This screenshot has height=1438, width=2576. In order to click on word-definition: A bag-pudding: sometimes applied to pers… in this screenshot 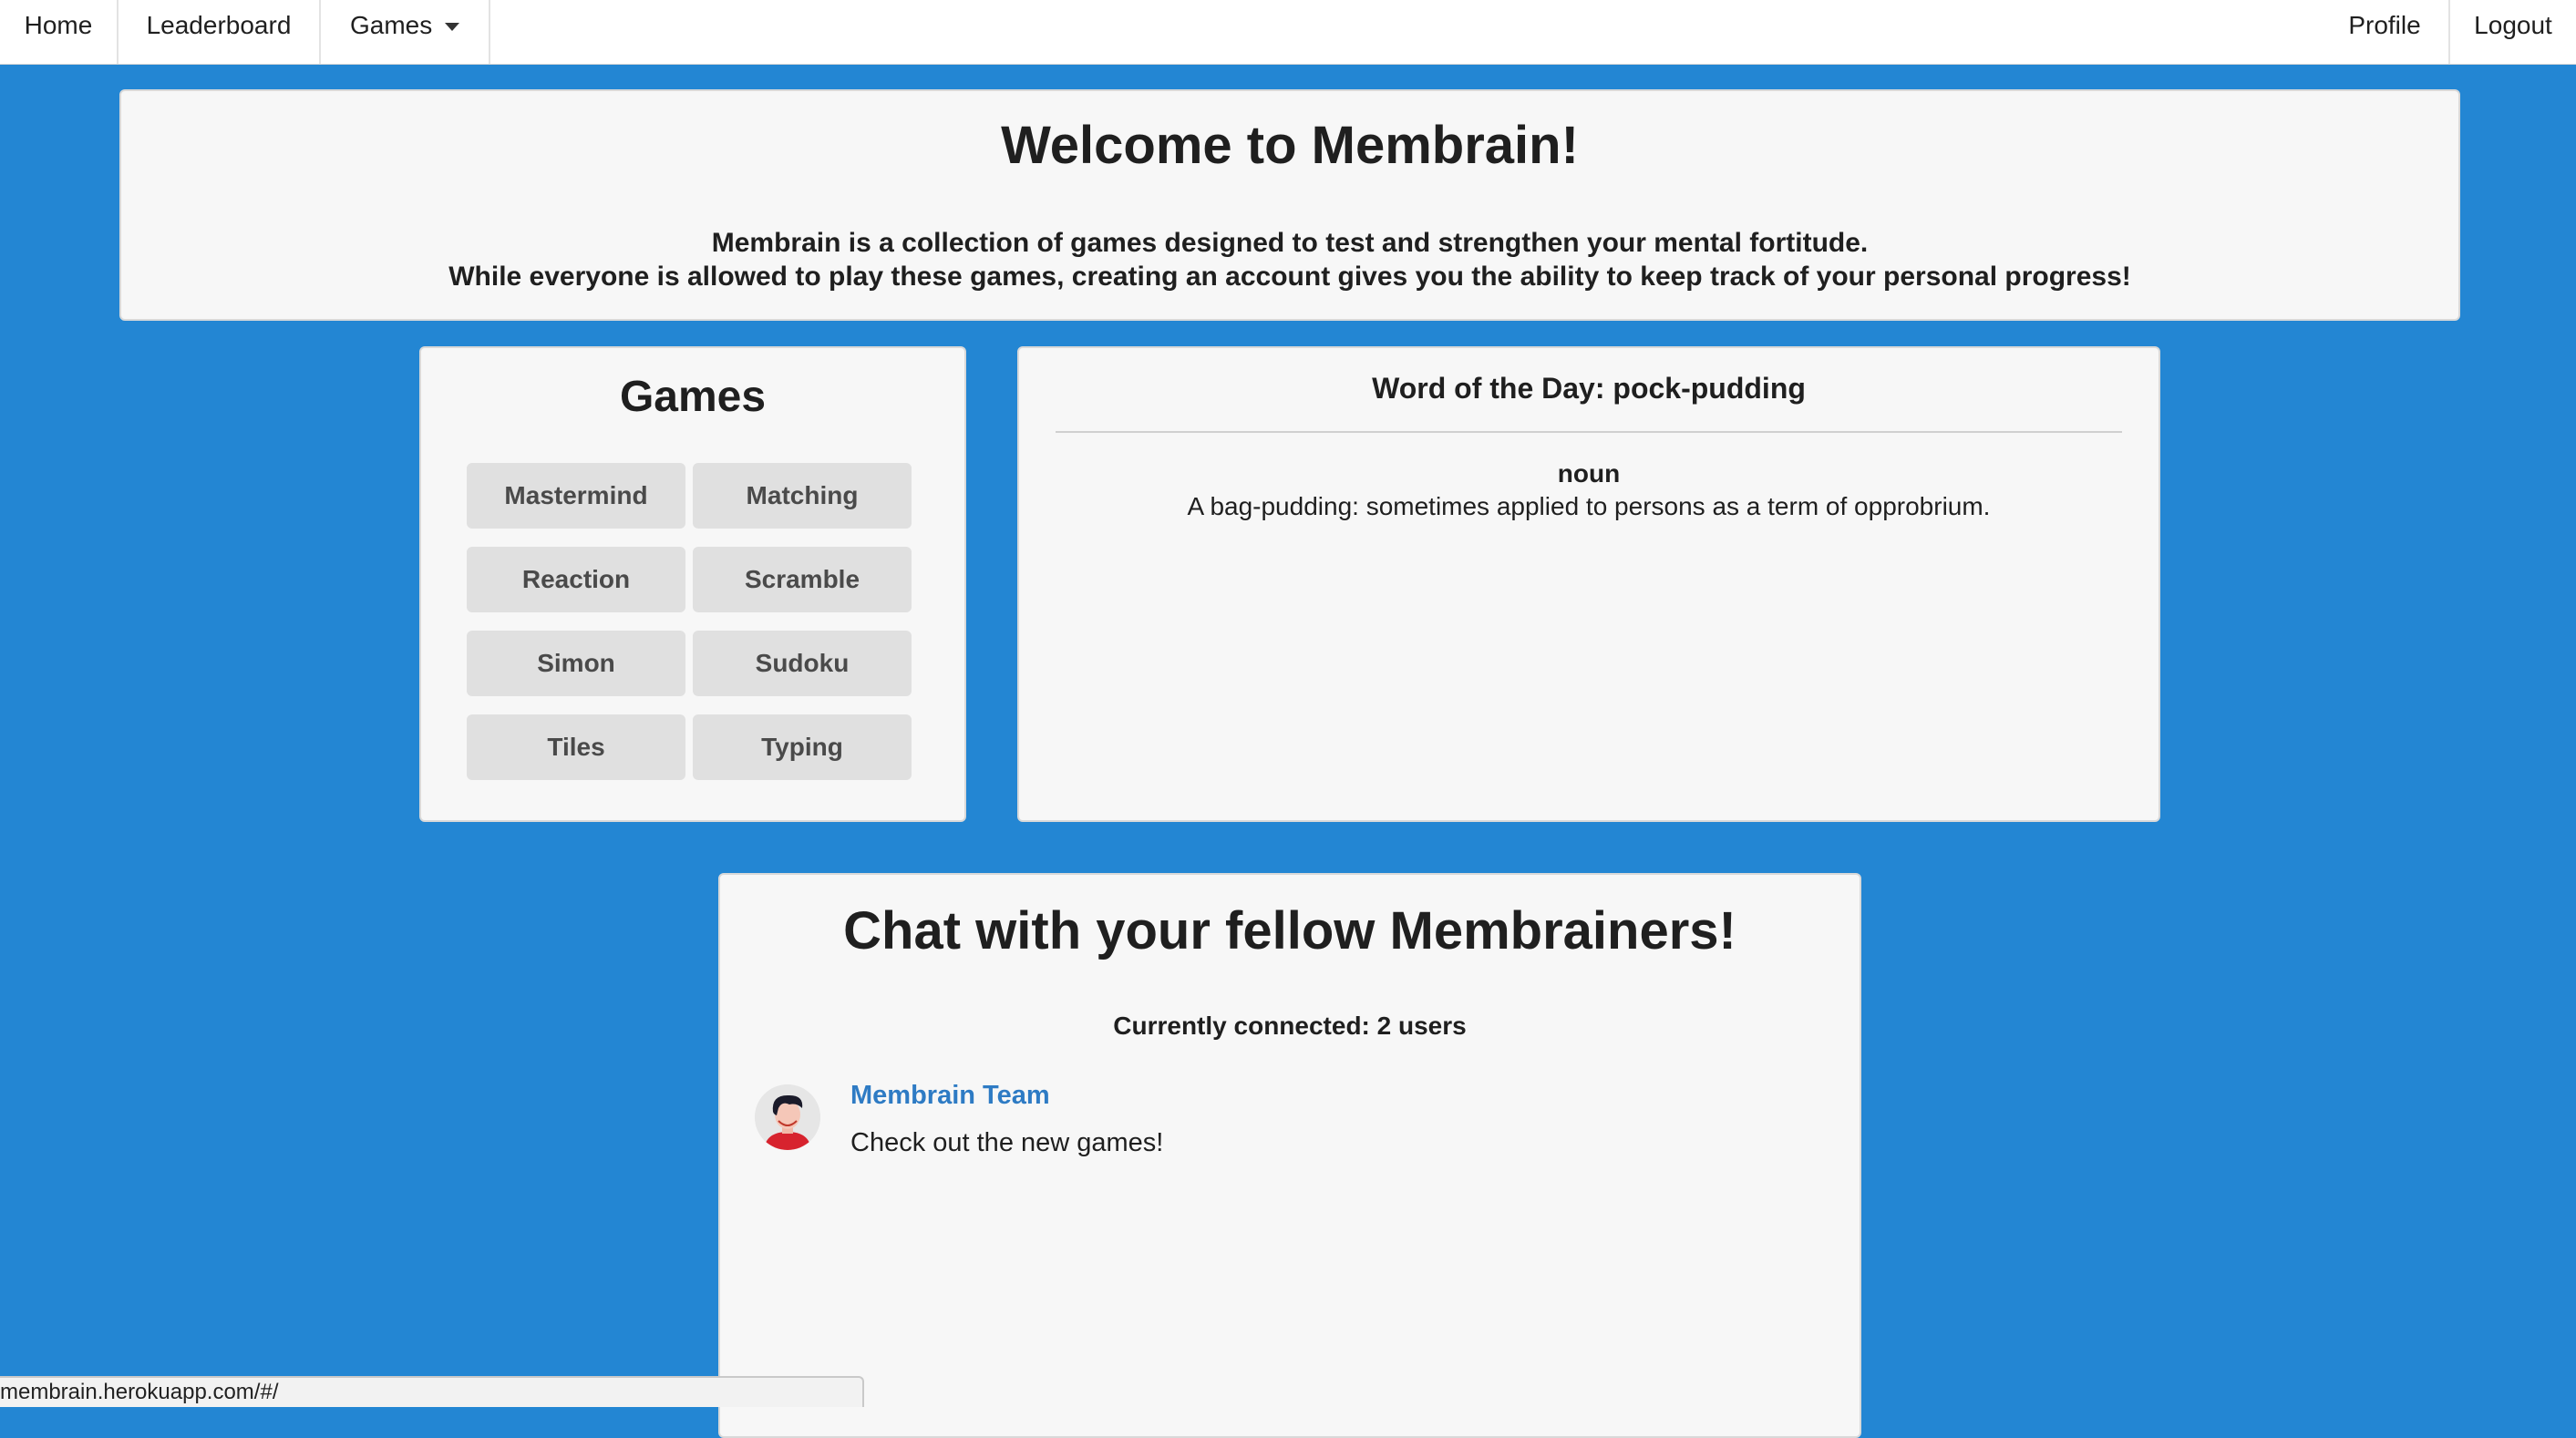, I will do `click(1589, 506)`.